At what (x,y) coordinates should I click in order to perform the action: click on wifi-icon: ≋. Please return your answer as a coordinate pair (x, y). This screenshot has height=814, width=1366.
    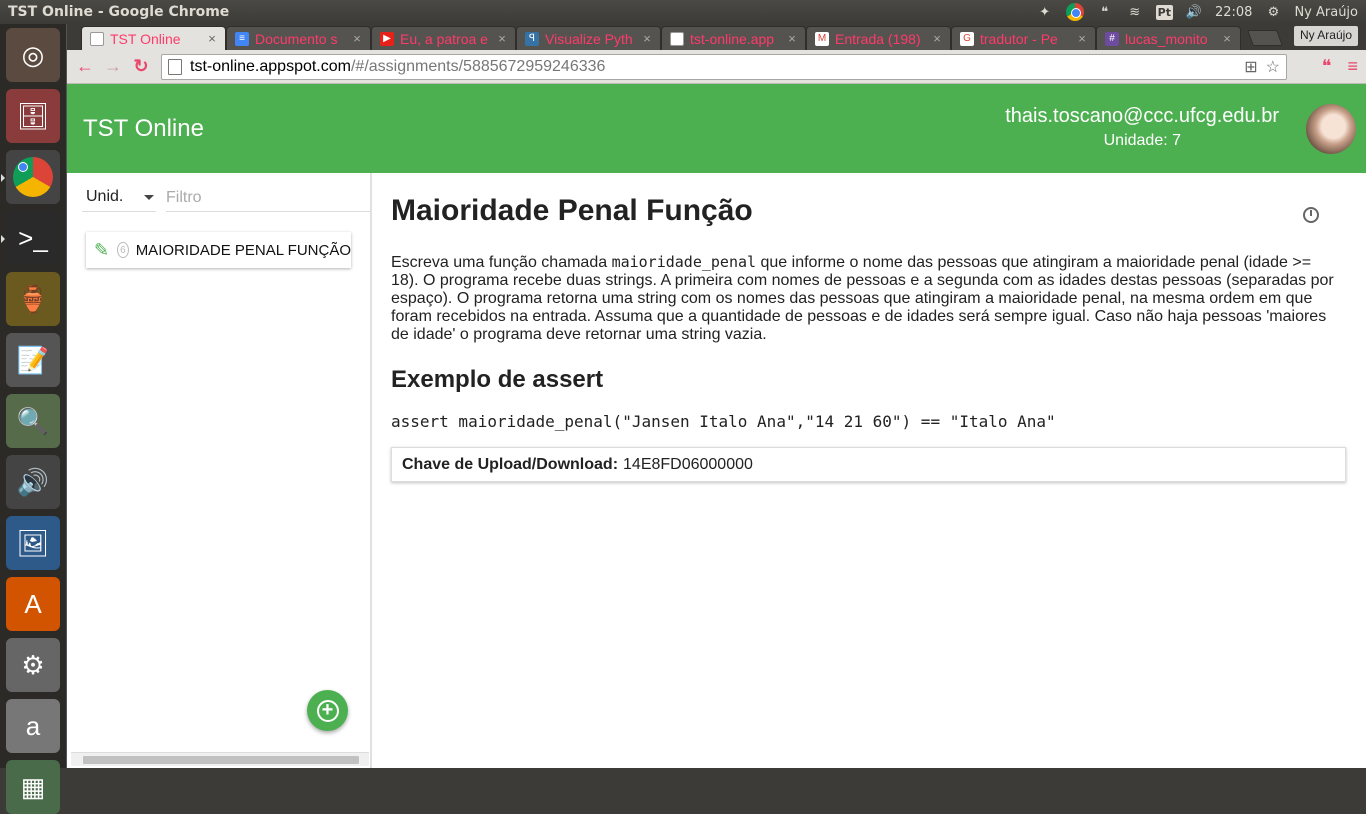
    Looking at the image, I should click on (1135, 12).